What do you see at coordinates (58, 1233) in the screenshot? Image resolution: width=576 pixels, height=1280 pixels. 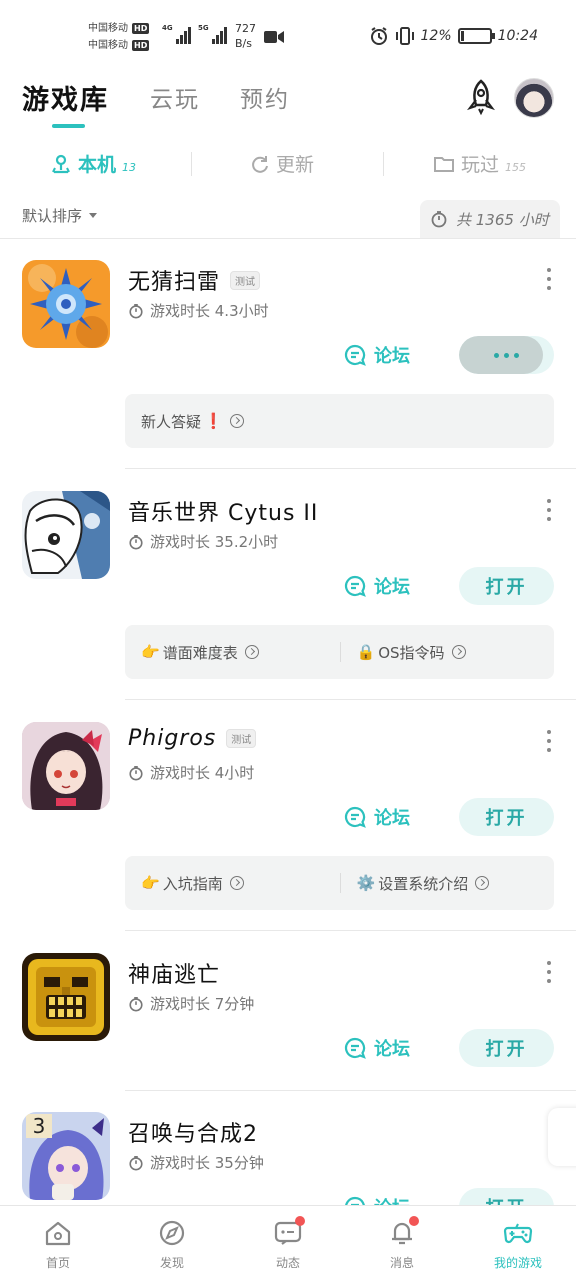 I see `home-icon` at bounding box center [58, 1233].